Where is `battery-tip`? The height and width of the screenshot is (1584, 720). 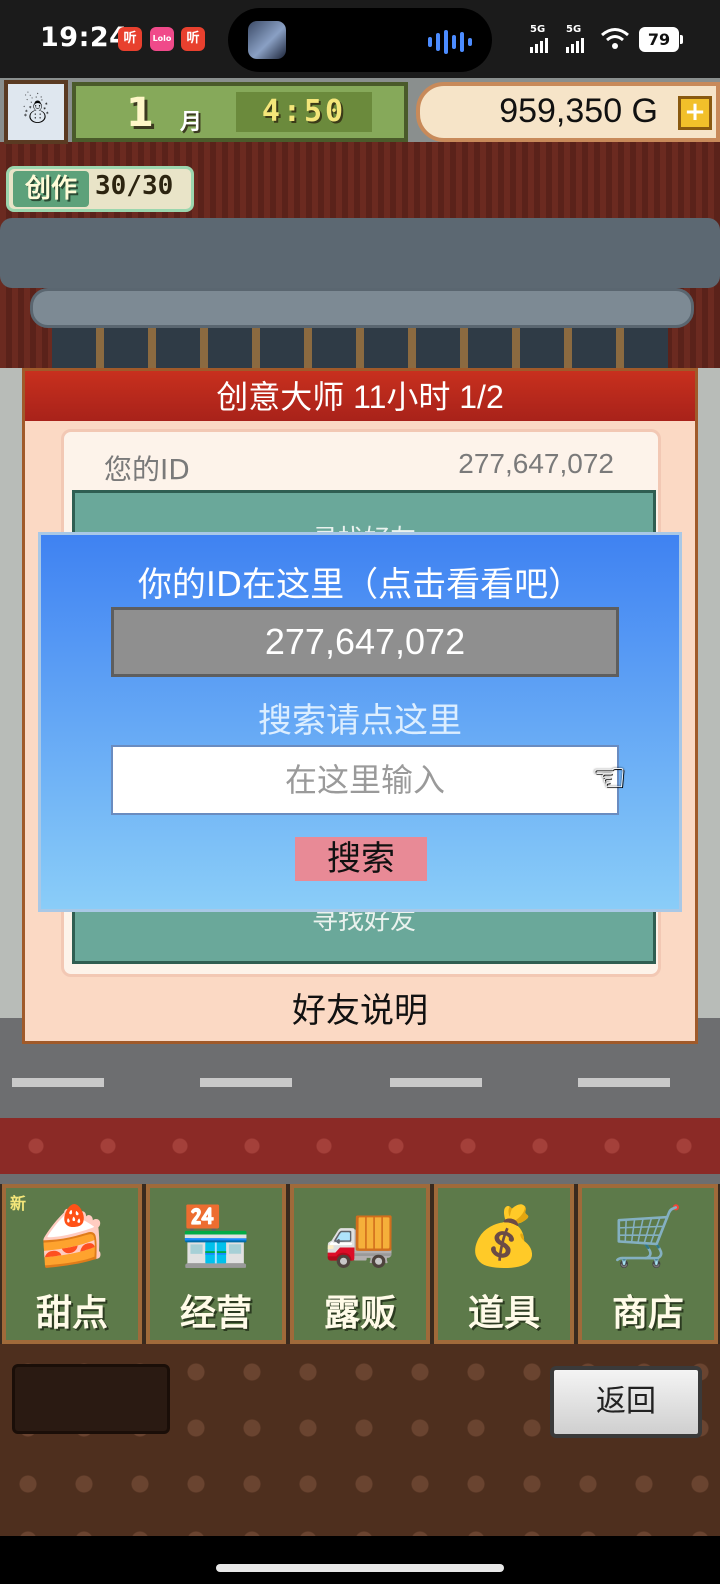
battery-tip is located at coordinates (681, 39).